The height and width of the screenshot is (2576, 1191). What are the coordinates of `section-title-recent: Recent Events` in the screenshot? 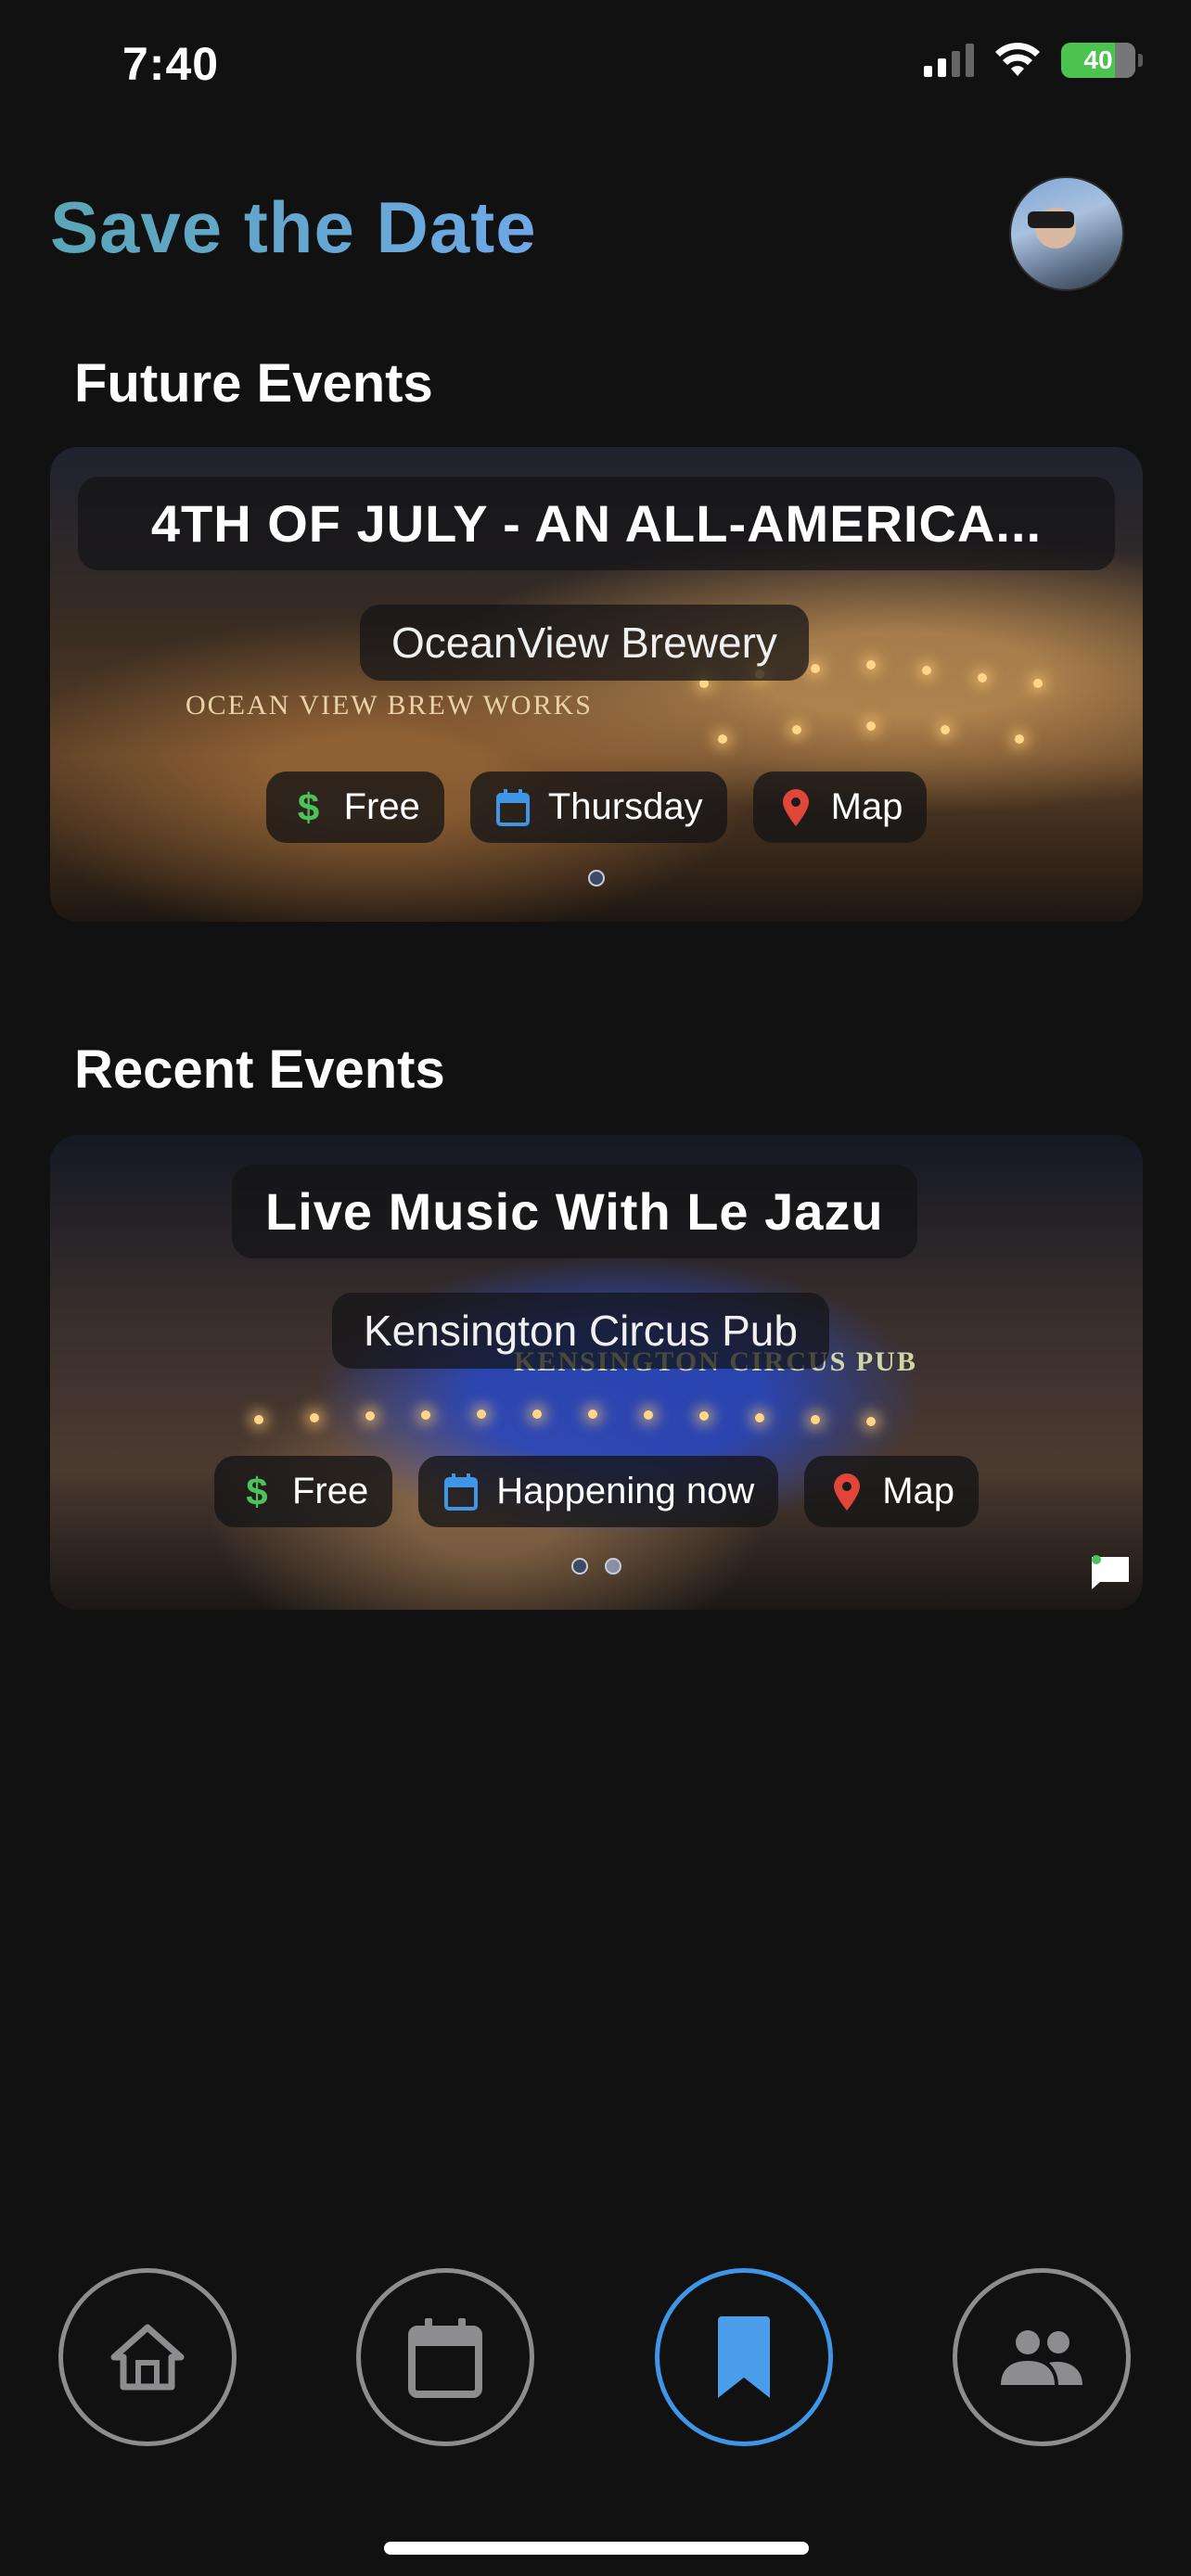 It's located at (259, 1069).